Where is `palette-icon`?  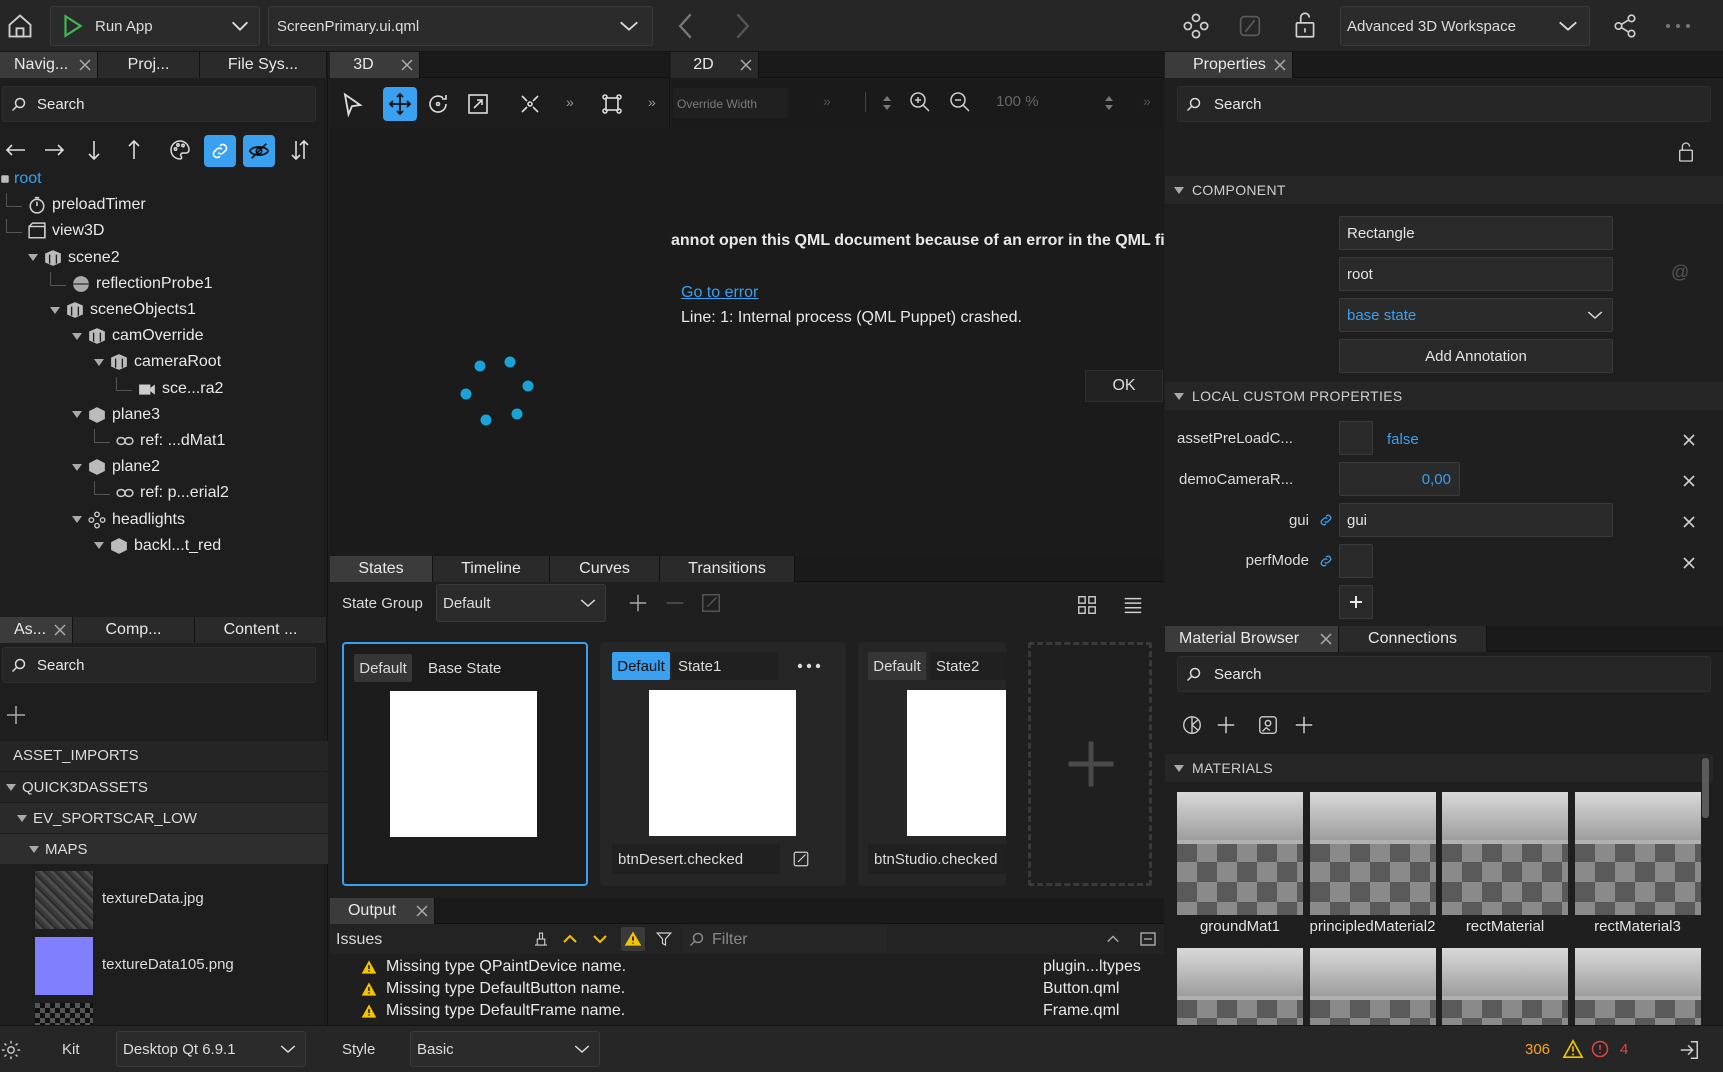
palette-icon is located at coordinates (180, 150).